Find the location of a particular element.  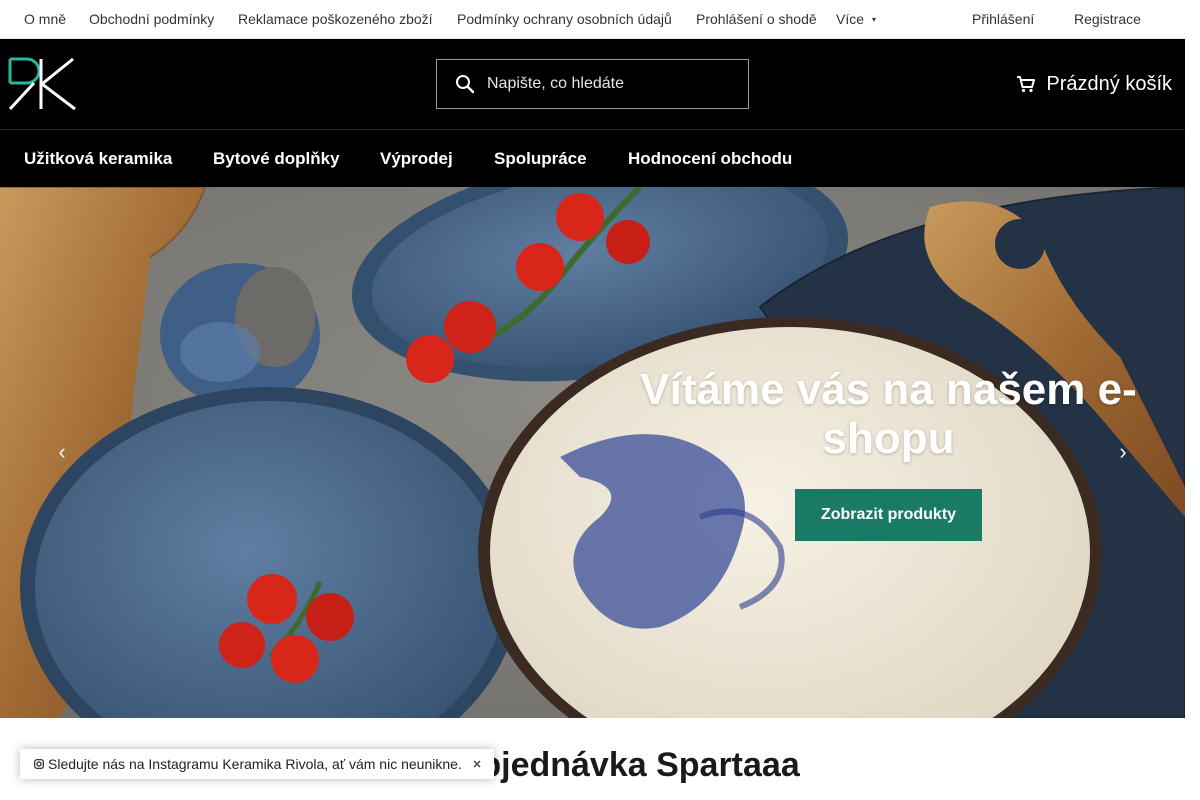

topbar-more-label: Více is located at coordinates (850, 19).